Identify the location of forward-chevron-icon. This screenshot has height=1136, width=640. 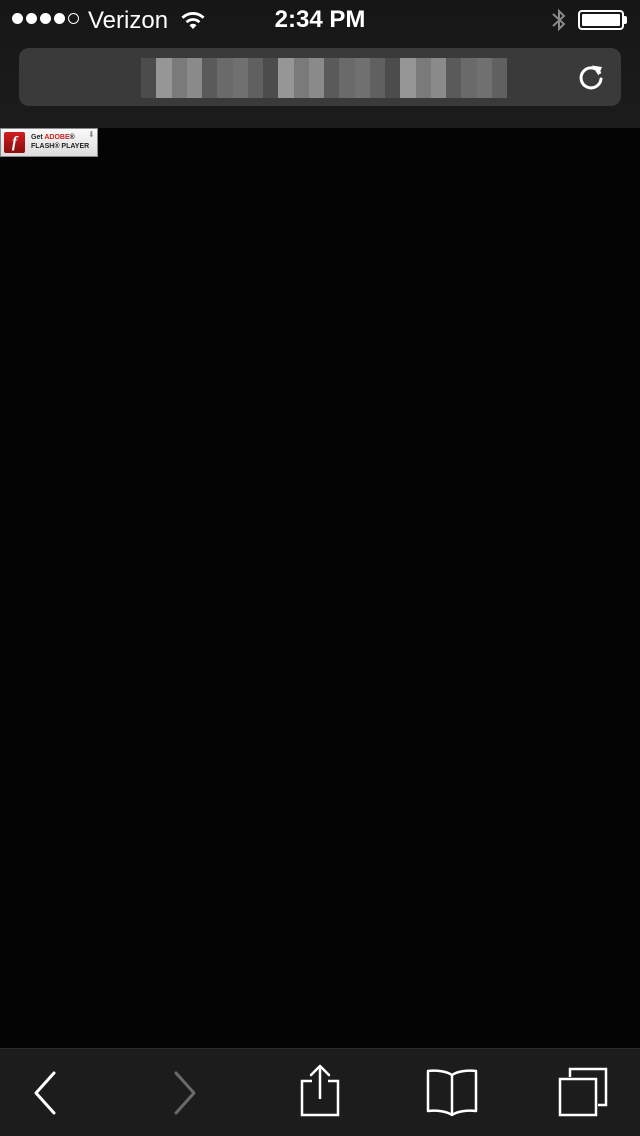
(185, 1093).